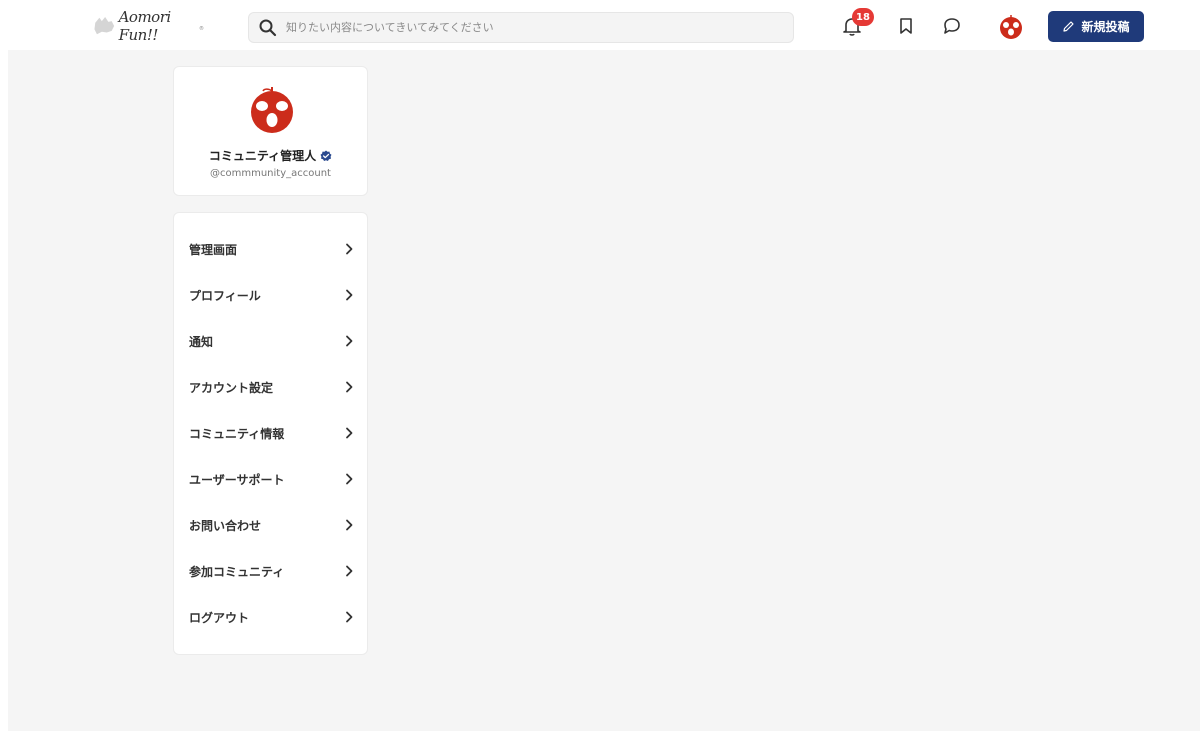  I want to click on menu-item-label: 通知, so click(201, 341).